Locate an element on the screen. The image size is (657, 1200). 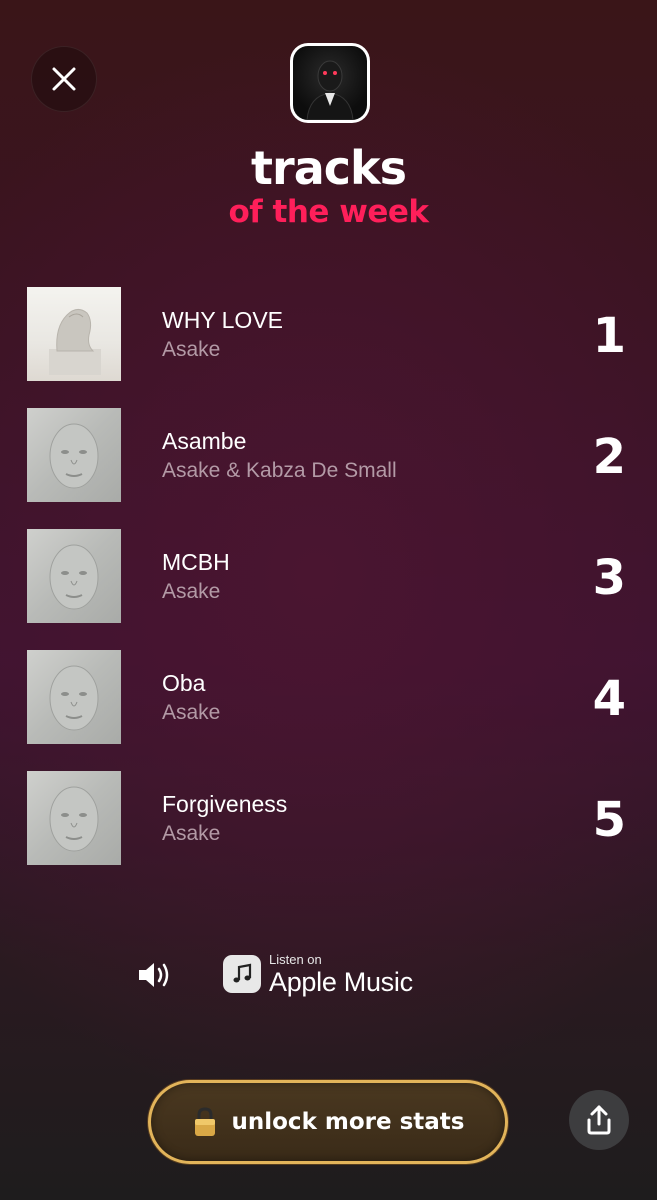
track-row: MCBH Asake 3 is located at coordinates (332, 576).